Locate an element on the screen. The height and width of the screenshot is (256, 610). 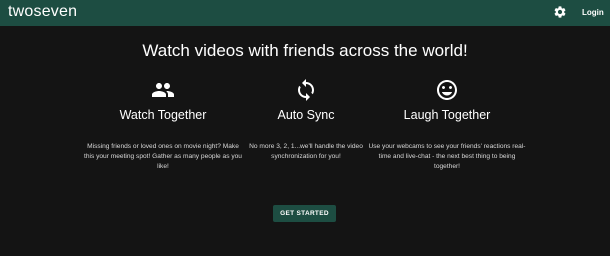
login-link: Login is located at coordinates (593, 12).